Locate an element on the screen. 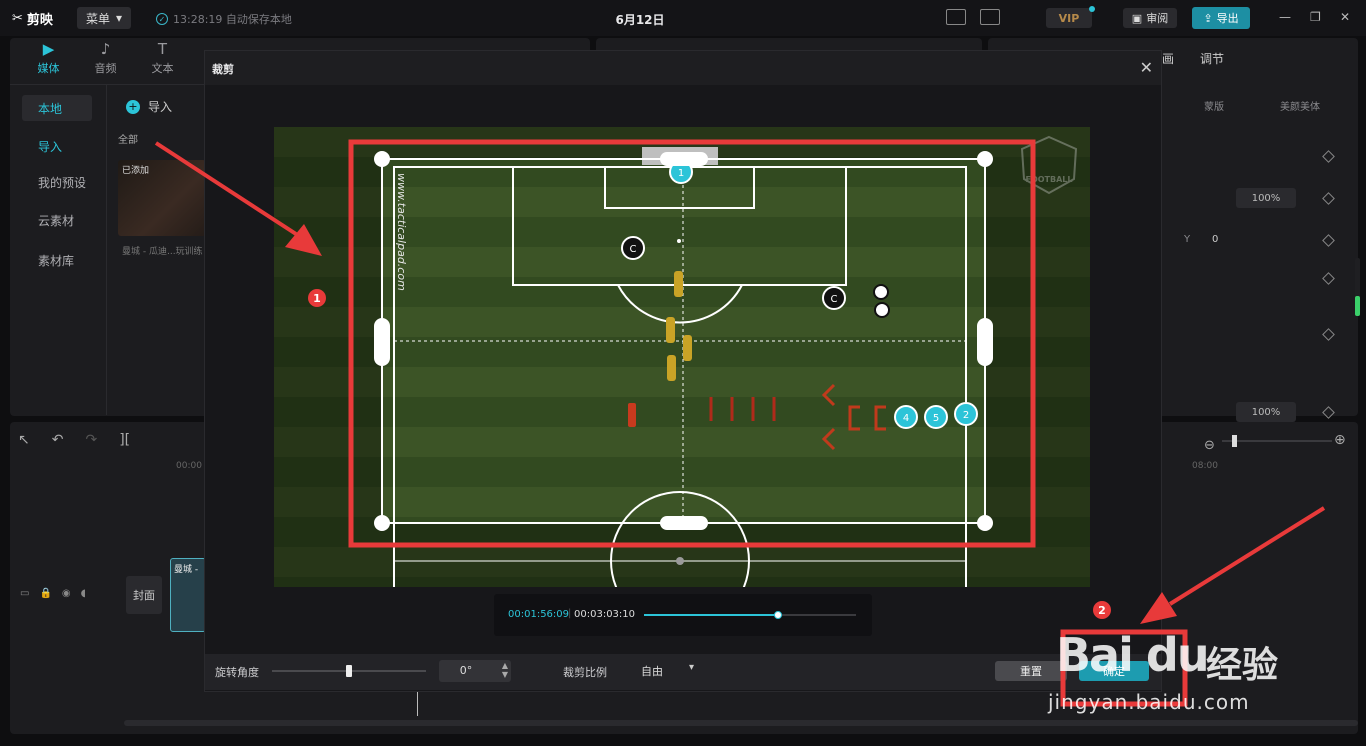 Image resolution: width=1366 pixels, height=746 pixels. zoom-slider is located at coordinates (1277, 441).